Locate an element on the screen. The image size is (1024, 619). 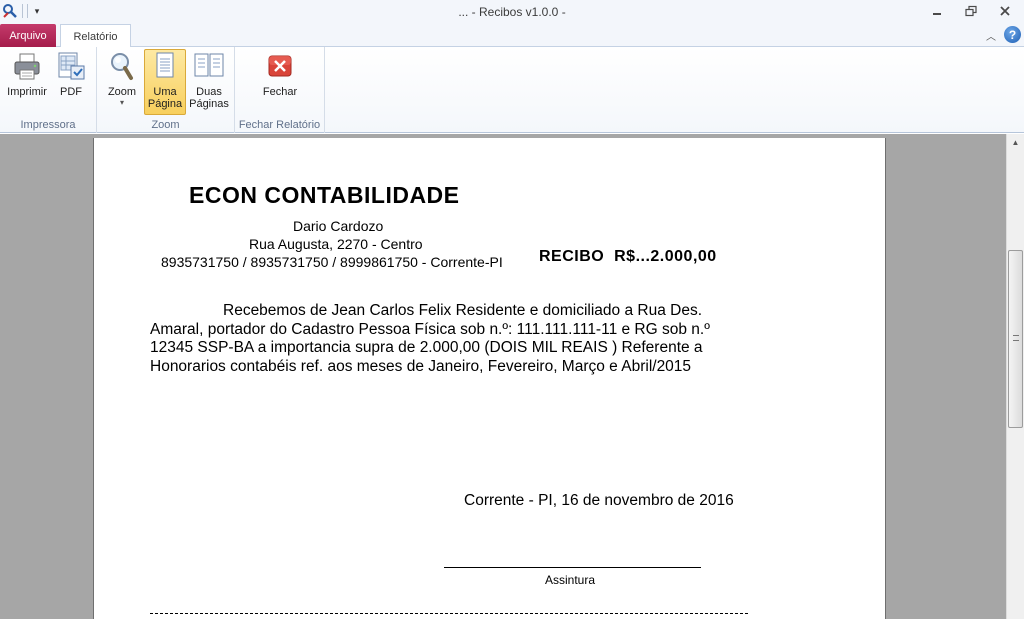
two-pages-label-line1: Duas is located at coordinates (209, 92).